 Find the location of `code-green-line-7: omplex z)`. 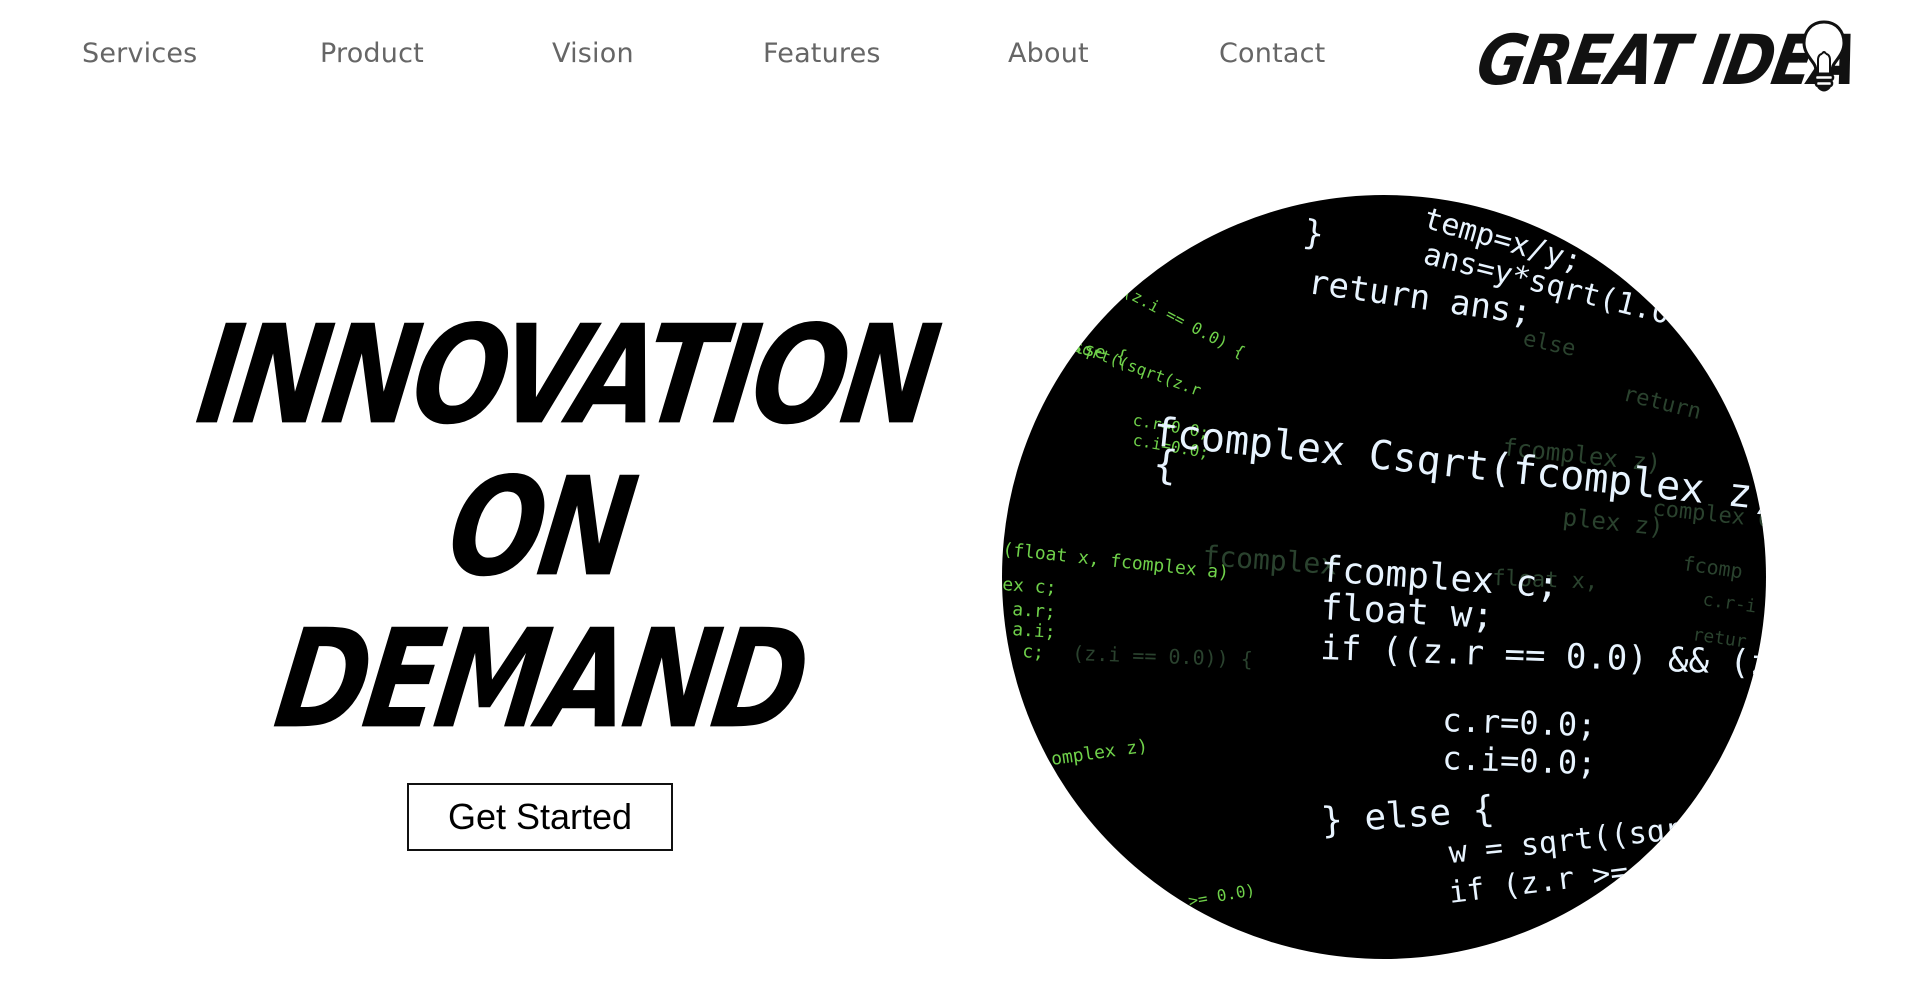

code-green-line-7: omplex z) is located at coordinates (1100, 753).